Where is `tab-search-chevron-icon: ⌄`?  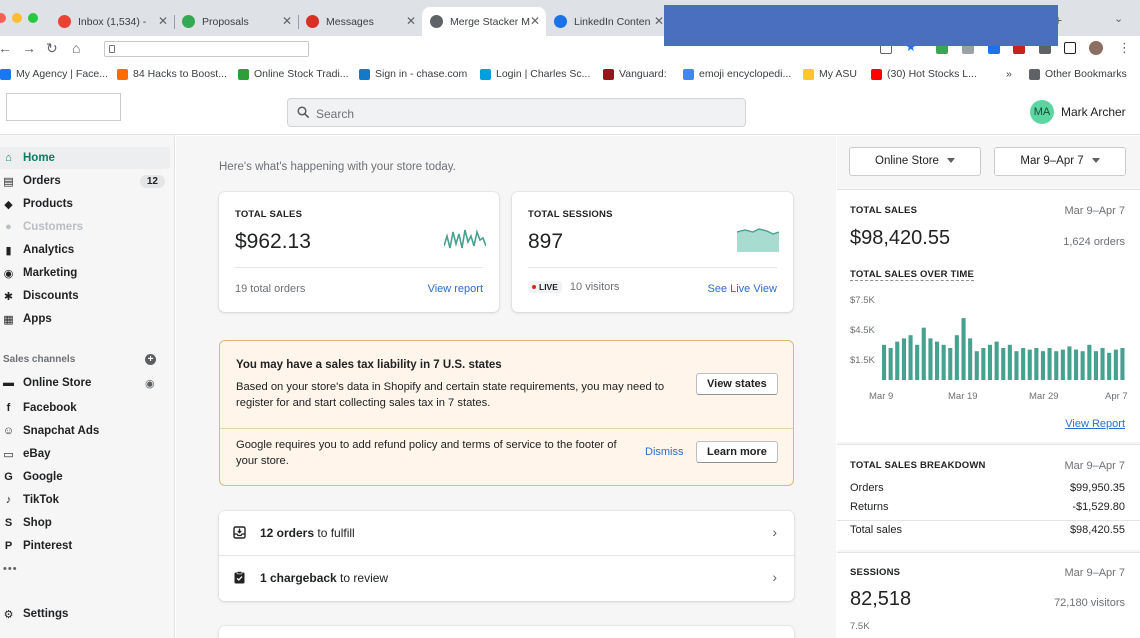
tab-search-chevron-icon: ⌄ is located at coordinates (1118, 18).